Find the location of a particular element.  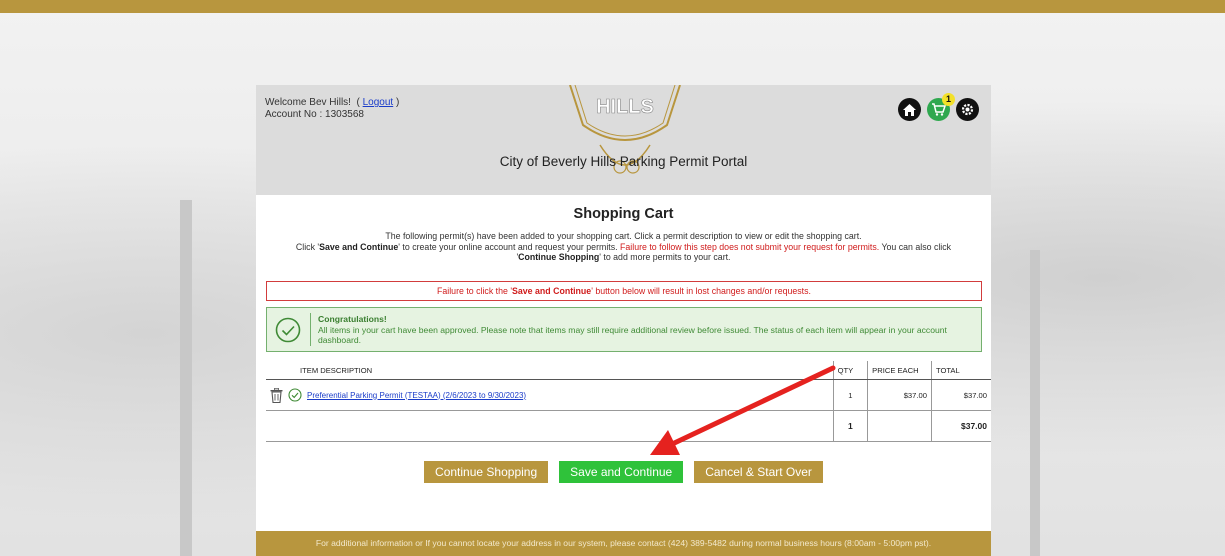

table-summary-row: 1 $37.00 is located at coordinates (628, 426).